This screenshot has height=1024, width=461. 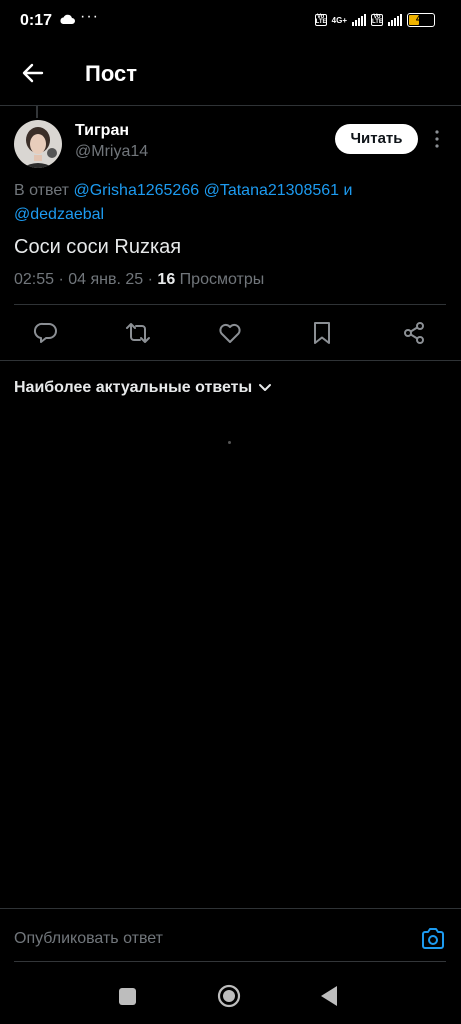 I want to click on replies-sort-label: Наиболее актуальные ответы, so click(x=133, y=387).